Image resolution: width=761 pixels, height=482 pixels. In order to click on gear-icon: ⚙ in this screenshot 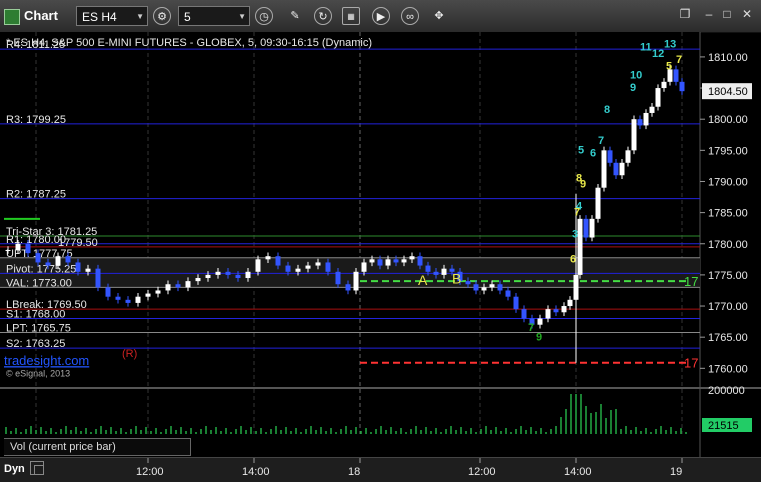, I will do `click(162, 16)`.